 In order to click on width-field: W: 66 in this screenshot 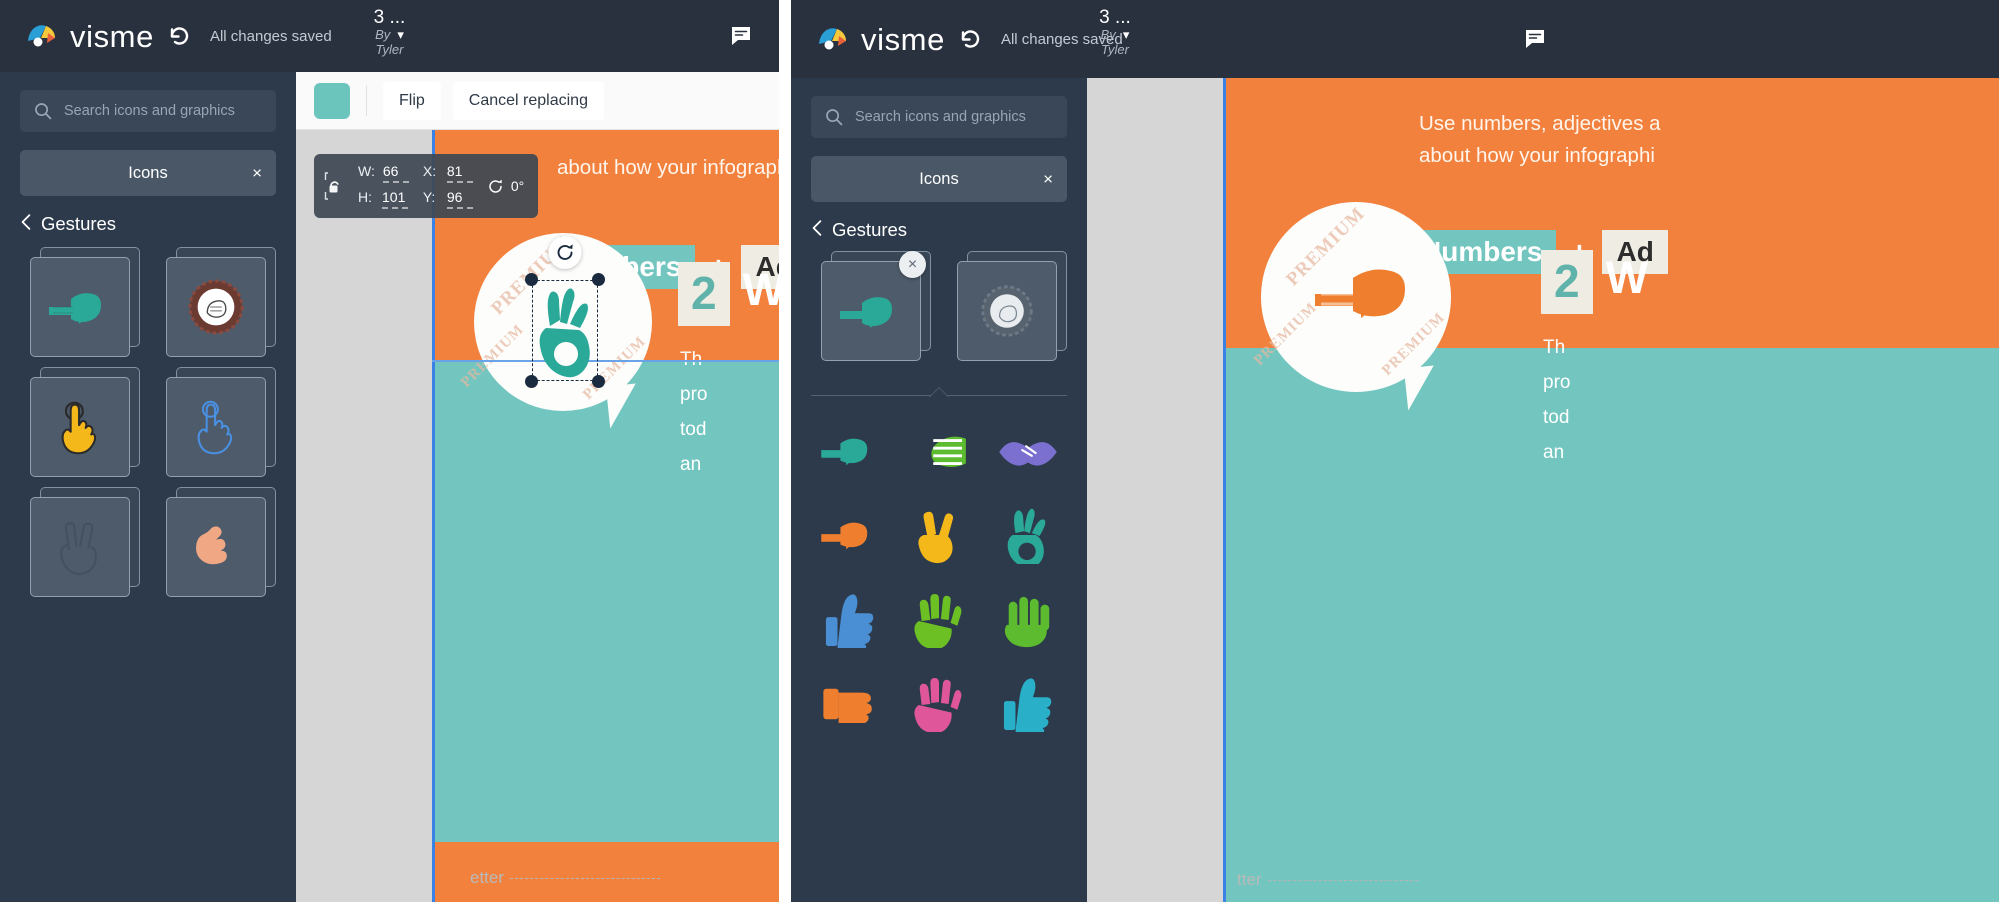, I will do `click(383, 173)`.